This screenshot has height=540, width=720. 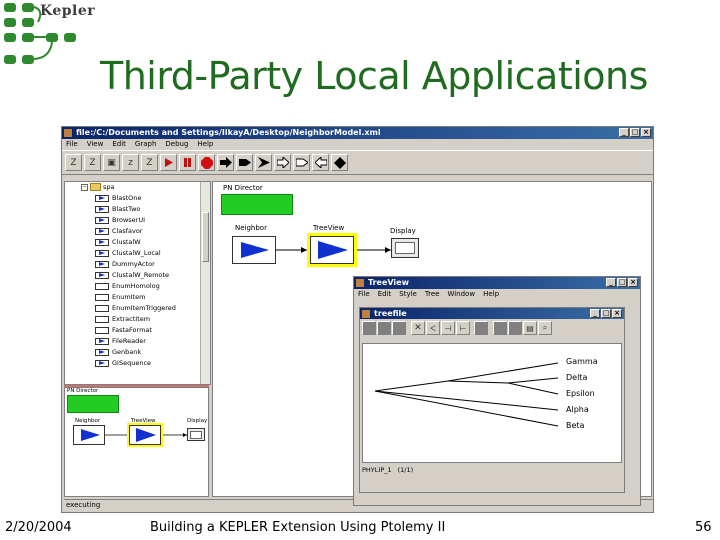 What do you see at coordinates (339, 162) in the screenshot?
I see `add-relation-icon` at bounding box center [339, 162].